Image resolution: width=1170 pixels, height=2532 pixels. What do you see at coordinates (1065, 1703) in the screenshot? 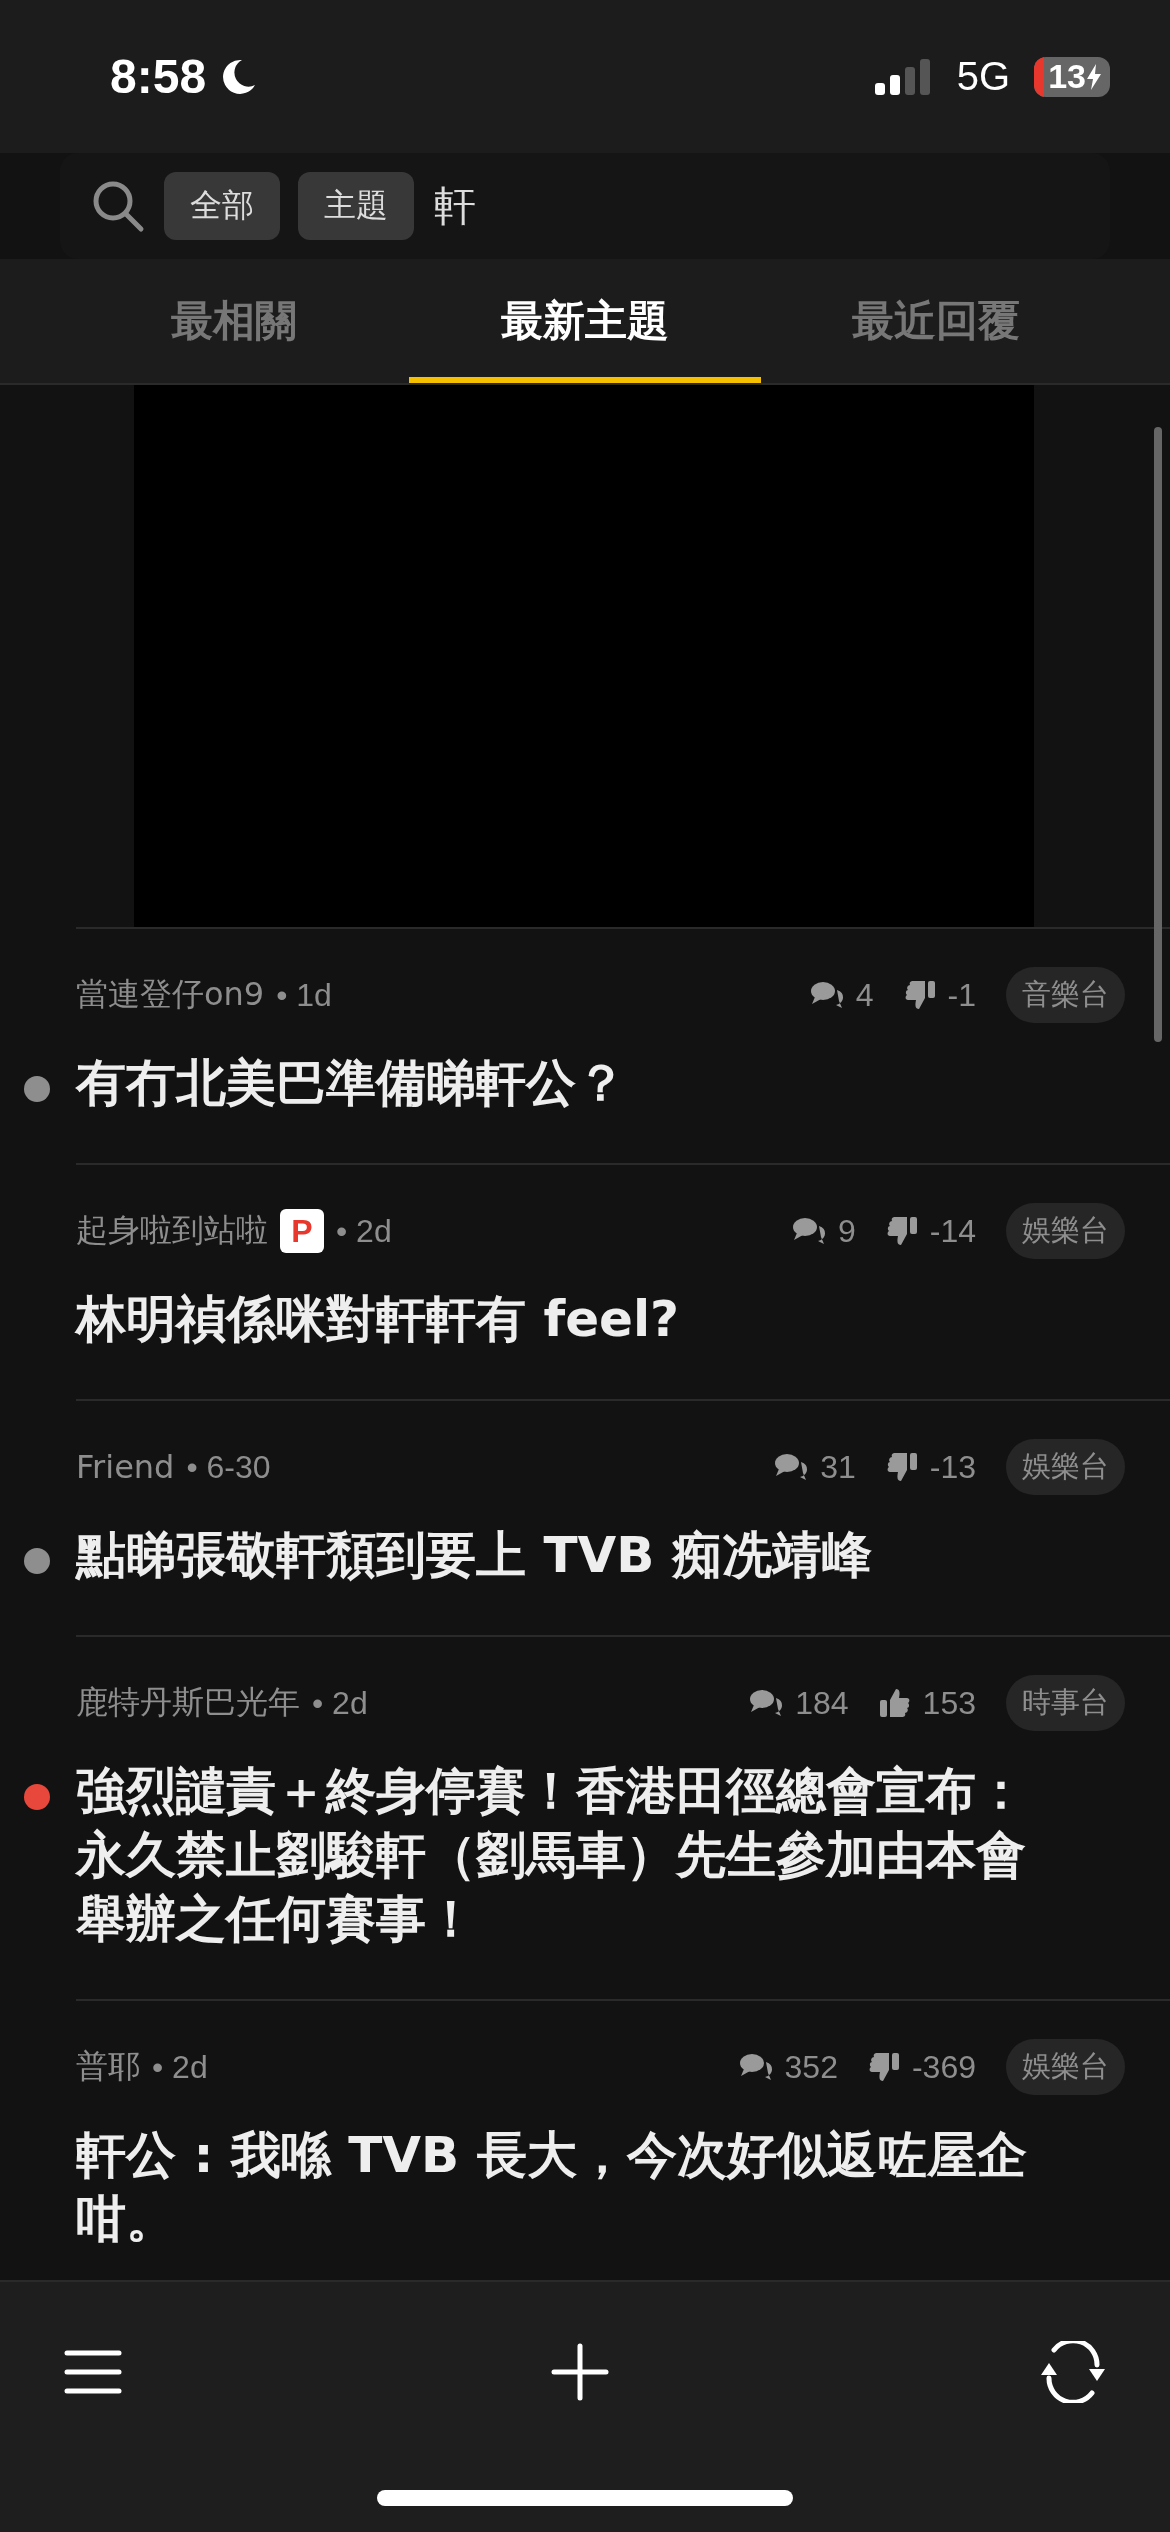
I see `channel-tag: 時事台` at bounding box center [1065, 1703].